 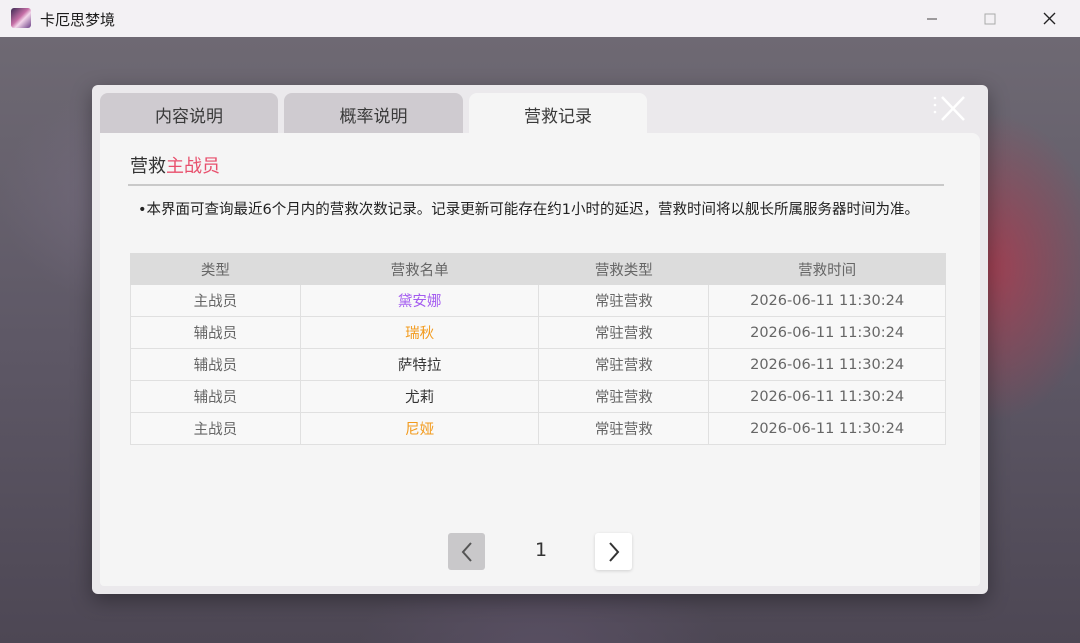 I want to click on maximize-button, so click(x=990, y=18).